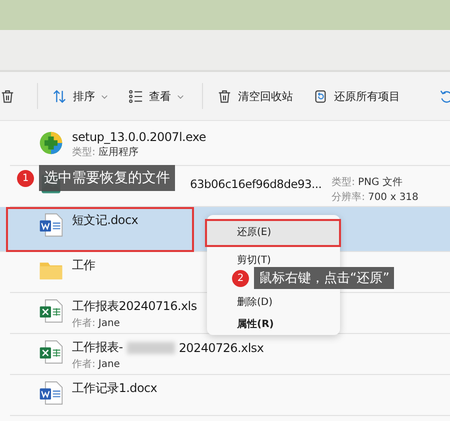 The image size is (450, 421). What do you see at coordinates (273, 303) in the screenshot?
I see `menu-item: 删除(D)` at bounding box center [273, 303].